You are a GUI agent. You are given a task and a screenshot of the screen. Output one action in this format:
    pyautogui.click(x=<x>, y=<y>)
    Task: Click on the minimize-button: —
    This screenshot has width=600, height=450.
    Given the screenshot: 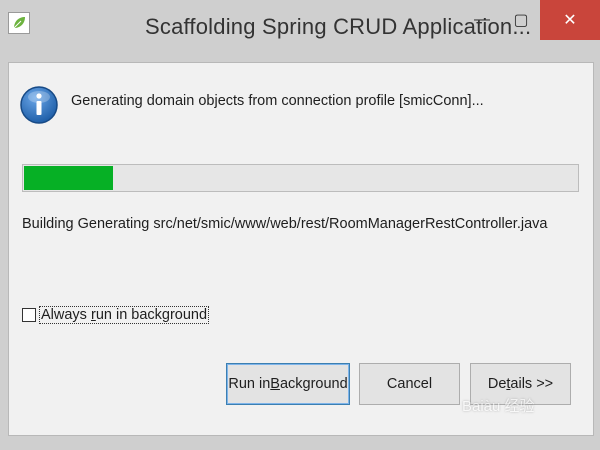 What is the action you would take?
    pyautogui.click(x=482, y=20)
    